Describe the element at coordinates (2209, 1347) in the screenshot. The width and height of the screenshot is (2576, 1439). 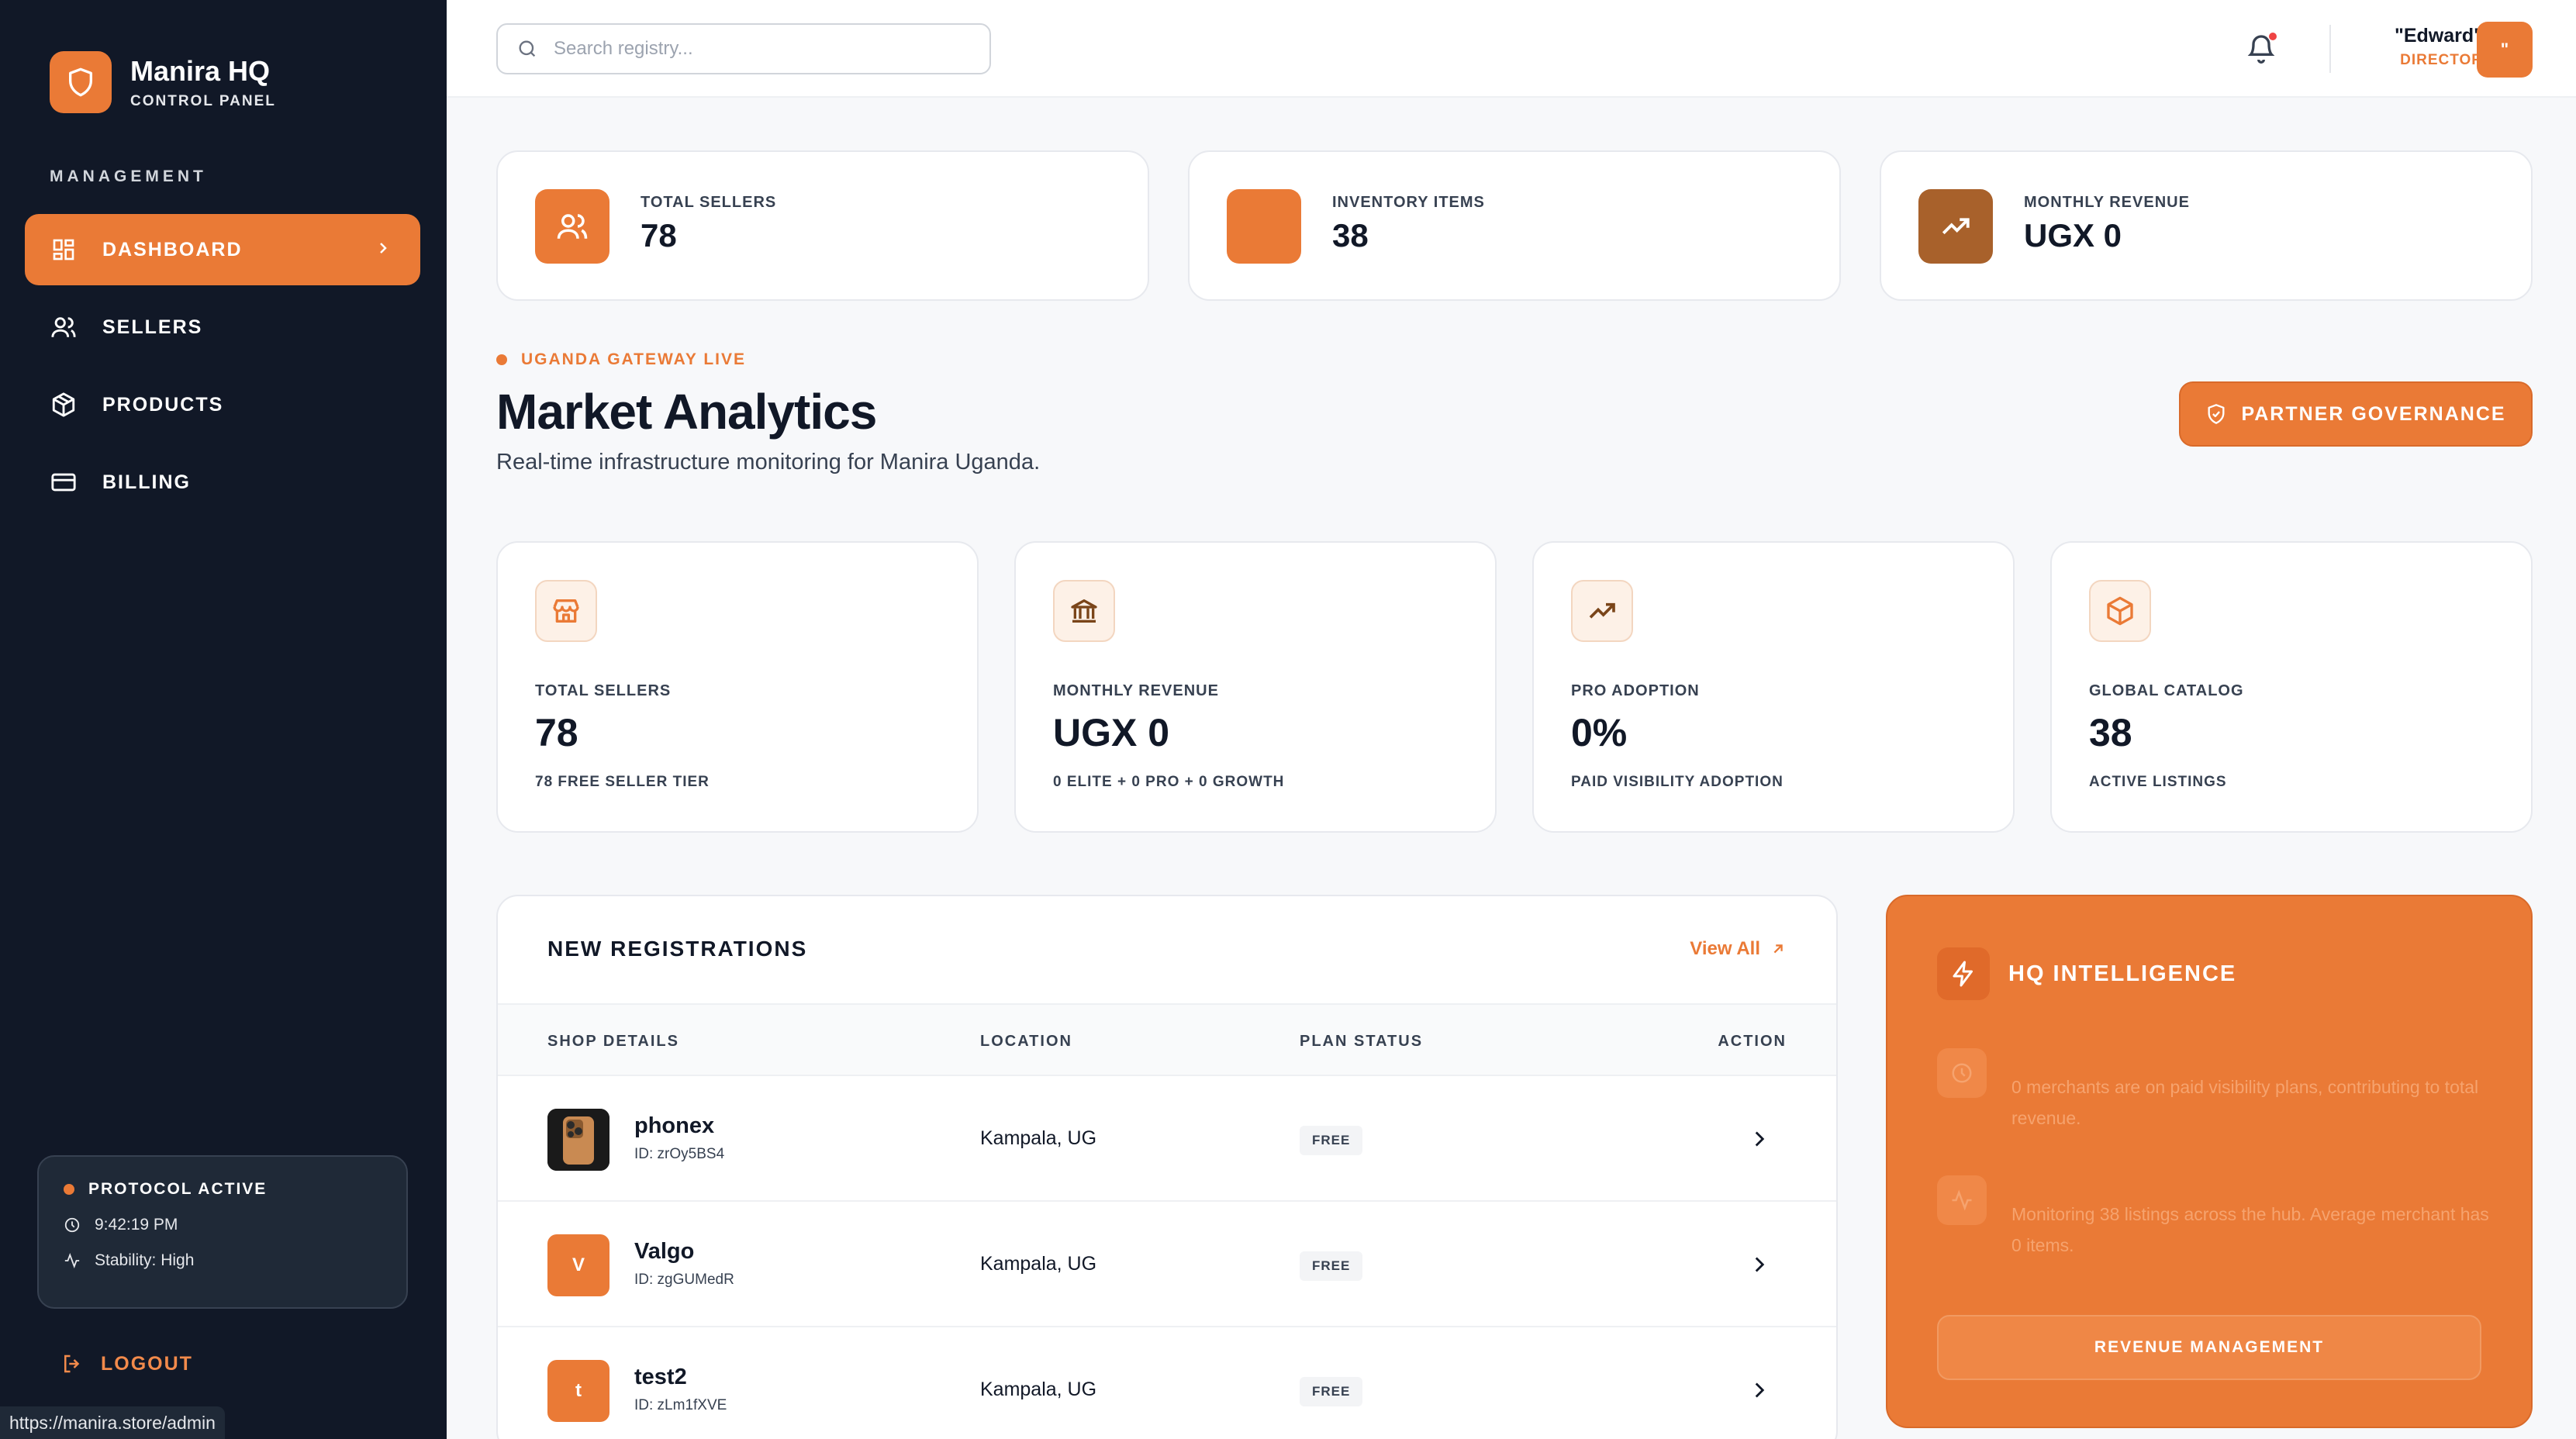
I see `revenue-management-button: REVENUE MANAGEMENT` at that location.